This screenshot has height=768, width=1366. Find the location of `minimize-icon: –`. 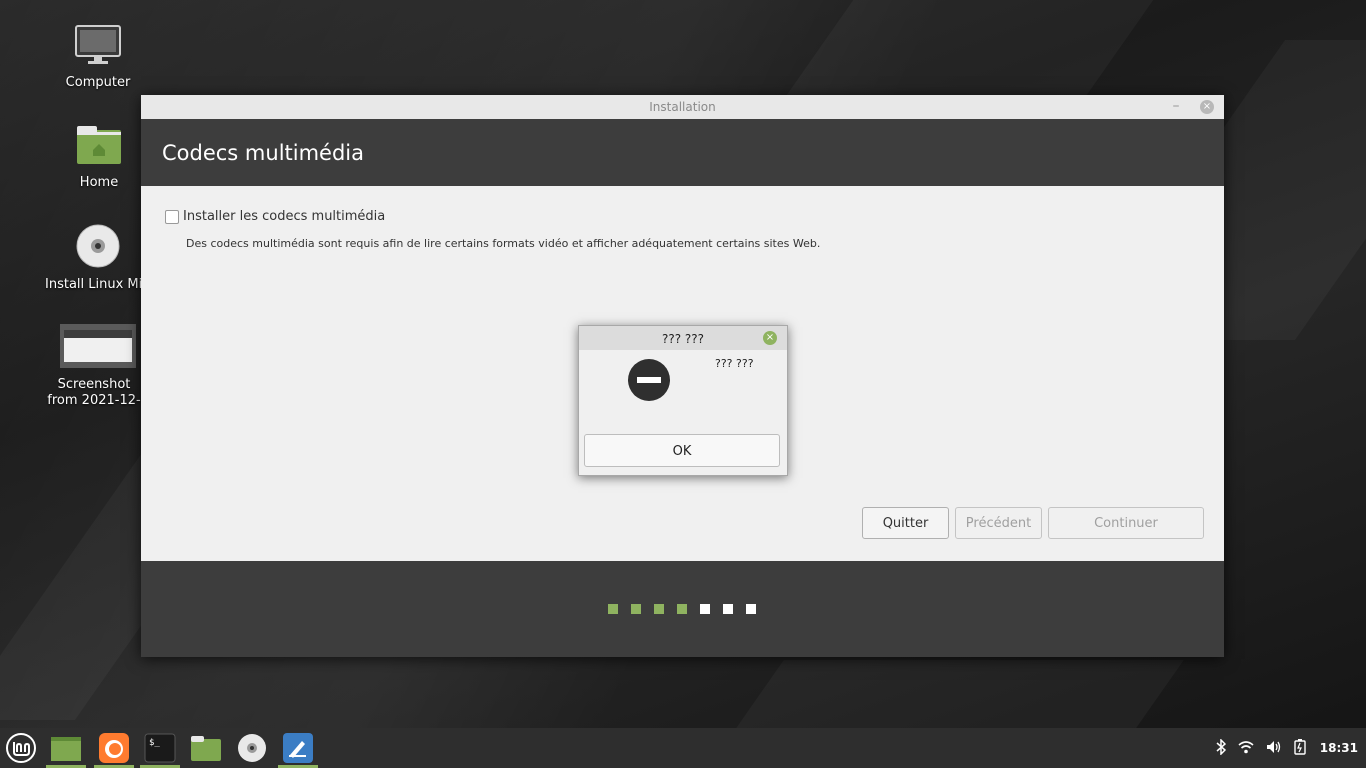

minimize-icon: – is located at coordinates (1176, 107).